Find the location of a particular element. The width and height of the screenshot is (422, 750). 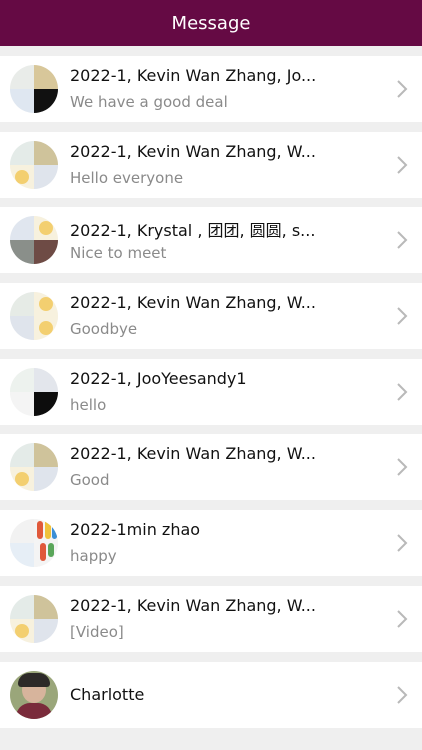

conversation-preview: Nice to meet is located at coordinates (118, 253).